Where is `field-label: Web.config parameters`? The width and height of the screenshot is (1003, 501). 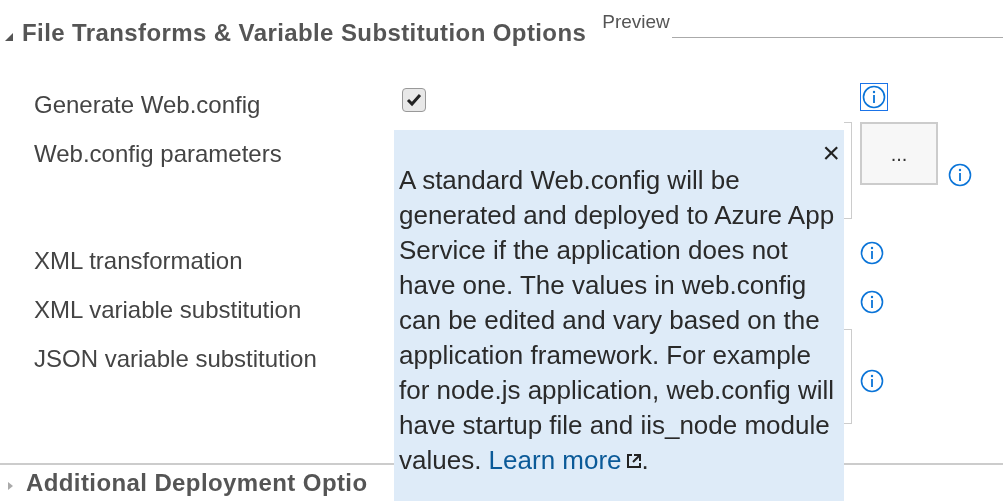
field-label: Web.config parameters is located at coordinates (158, 155).